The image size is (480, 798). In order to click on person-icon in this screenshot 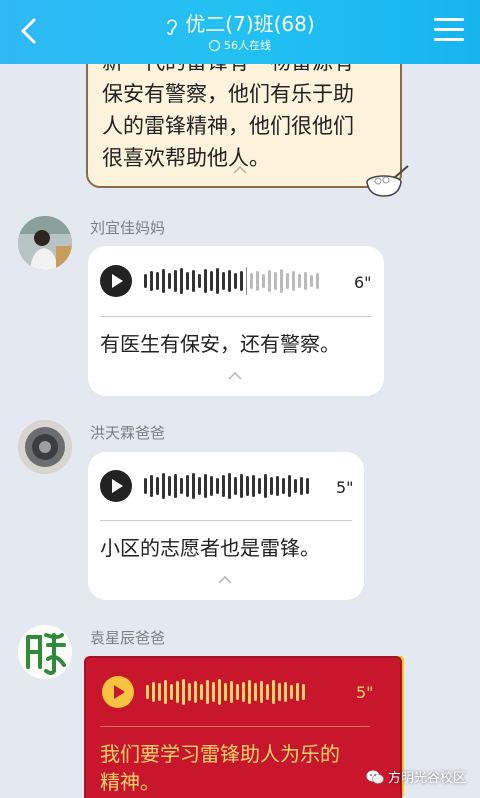, I will do `click(45, 243)`.